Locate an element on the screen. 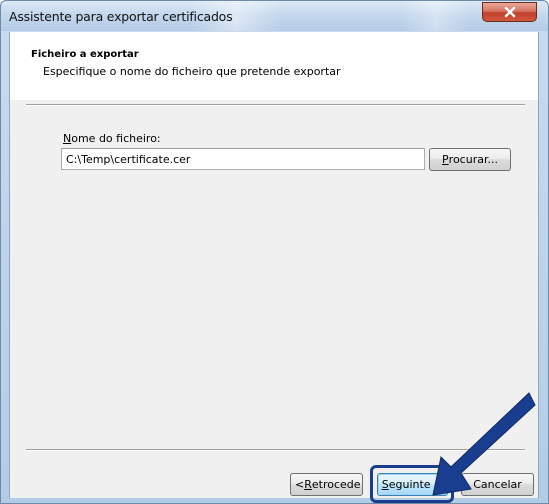 The width and height of the screenshot is (549, 504). close-button is located at coordinates (509, 12).